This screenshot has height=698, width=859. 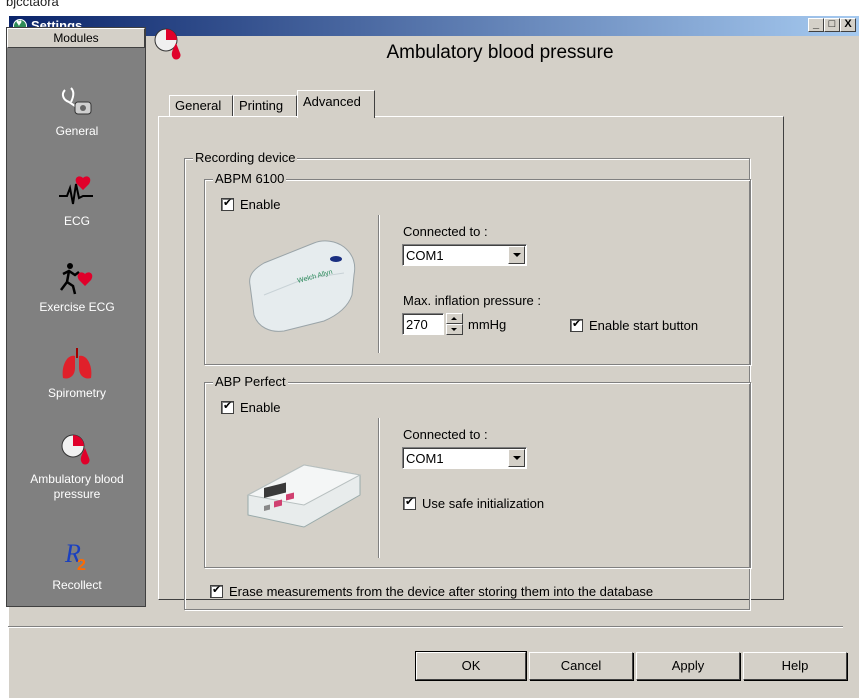 I want to click on abpm-port-select: COM1, so click(x=464, y=255).